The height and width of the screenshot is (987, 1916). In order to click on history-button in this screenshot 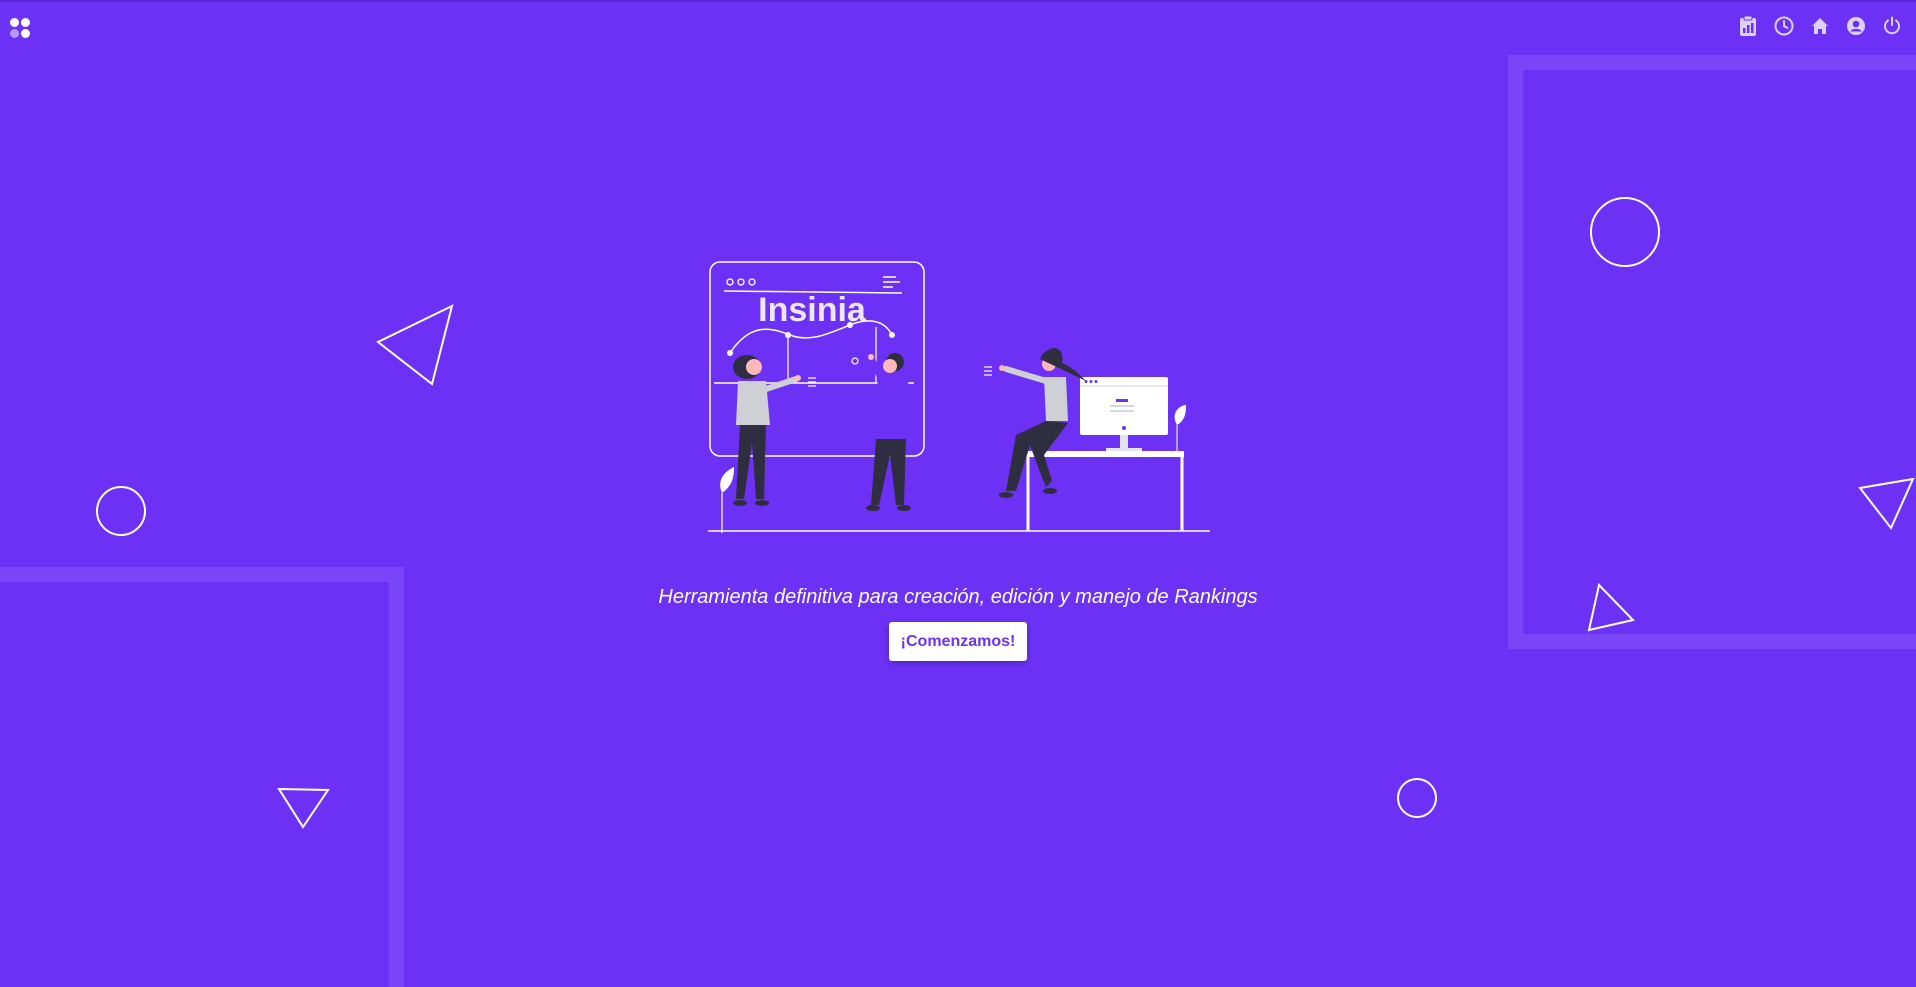, I will do `click(1784, 26)`.